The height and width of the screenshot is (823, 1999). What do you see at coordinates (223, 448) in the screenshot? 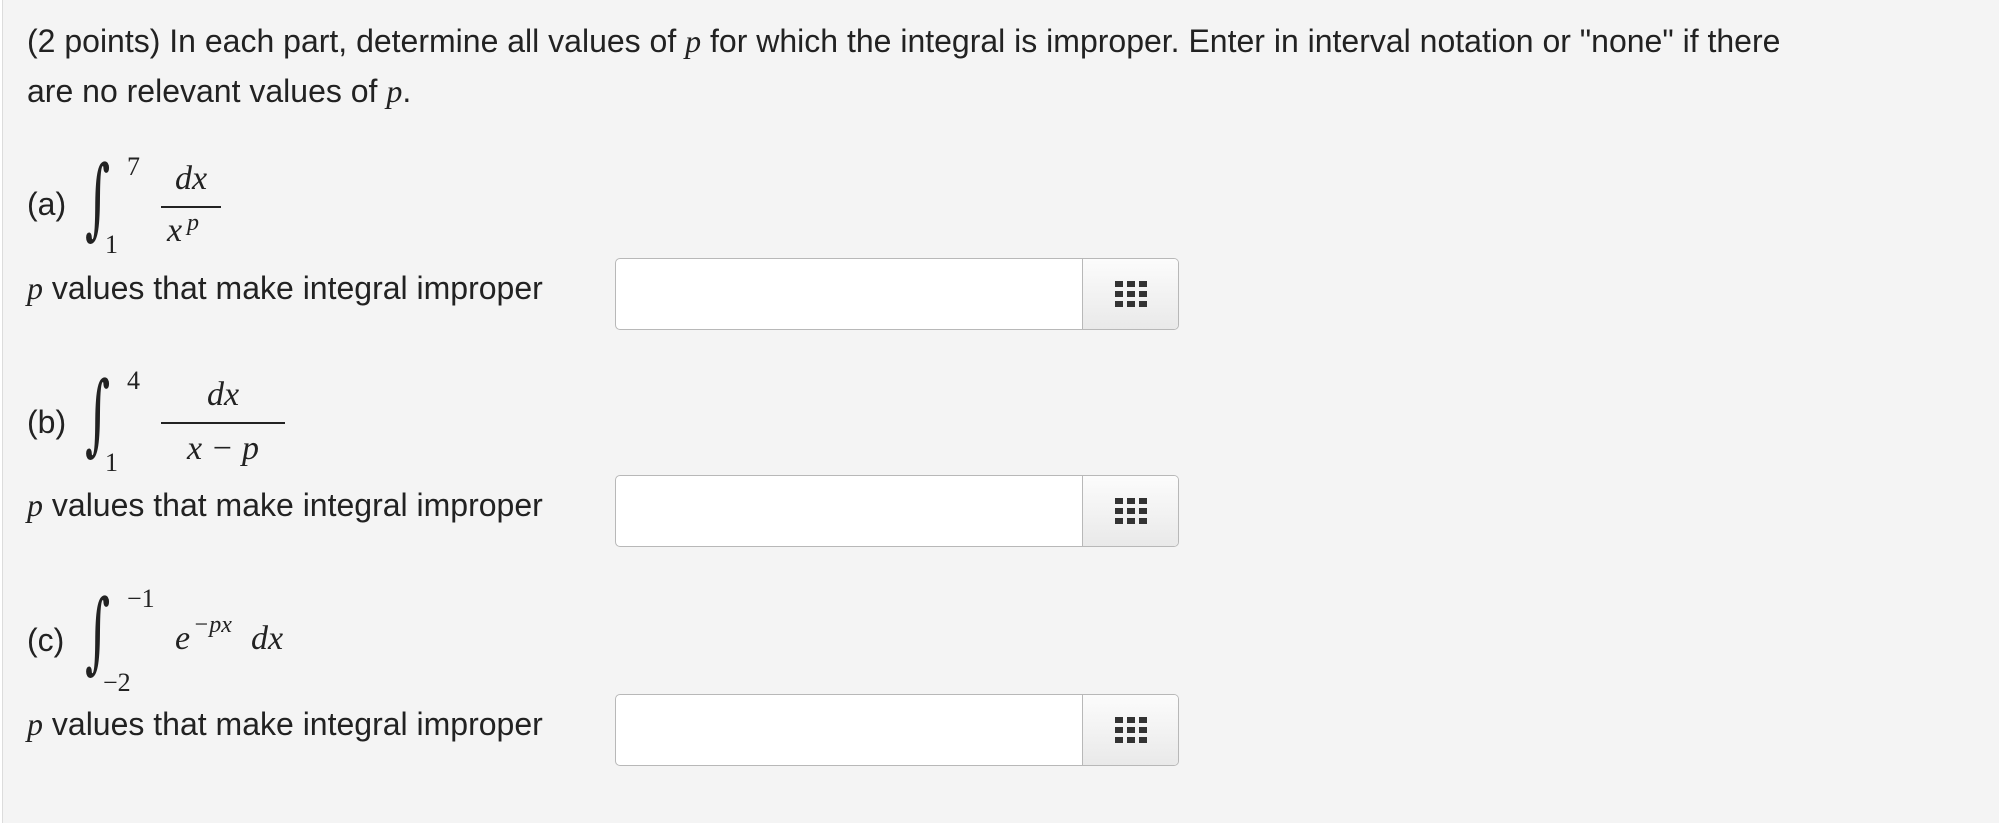
I see `denominator: x − p` at bounding box center [223, 448].